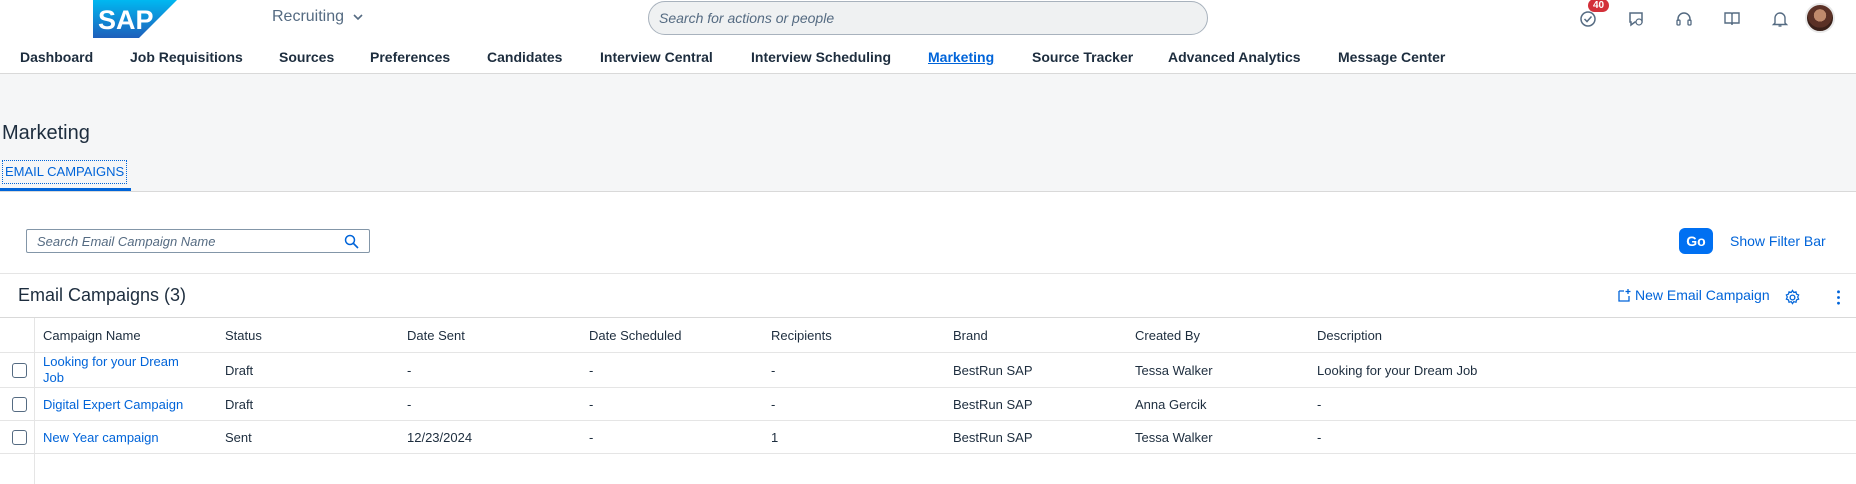 This screenshot has width=1856, height=484. Describe the element at coordinates (1349, 336) in the screenshot. I see `column-header-description: Description` at that location.